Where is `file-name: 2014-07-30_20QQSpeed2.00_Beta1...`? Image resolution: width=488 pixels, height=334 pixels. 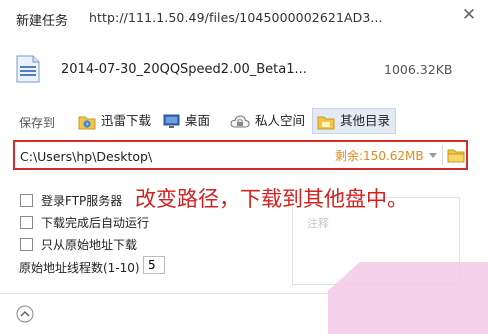 file-name: 2014-07-30_20QQSpeed2.00_Beta1... is located at coordinates (184, 69).